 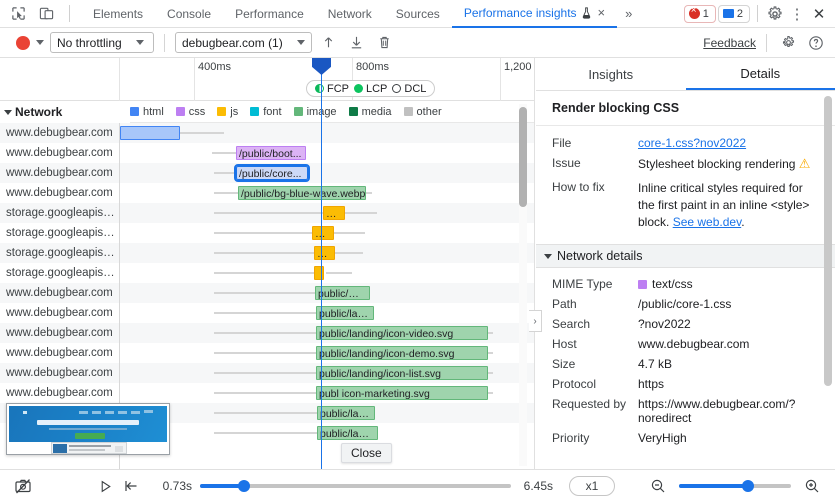 I want to click on legend-item-js: js, so click(x=227, y=112).